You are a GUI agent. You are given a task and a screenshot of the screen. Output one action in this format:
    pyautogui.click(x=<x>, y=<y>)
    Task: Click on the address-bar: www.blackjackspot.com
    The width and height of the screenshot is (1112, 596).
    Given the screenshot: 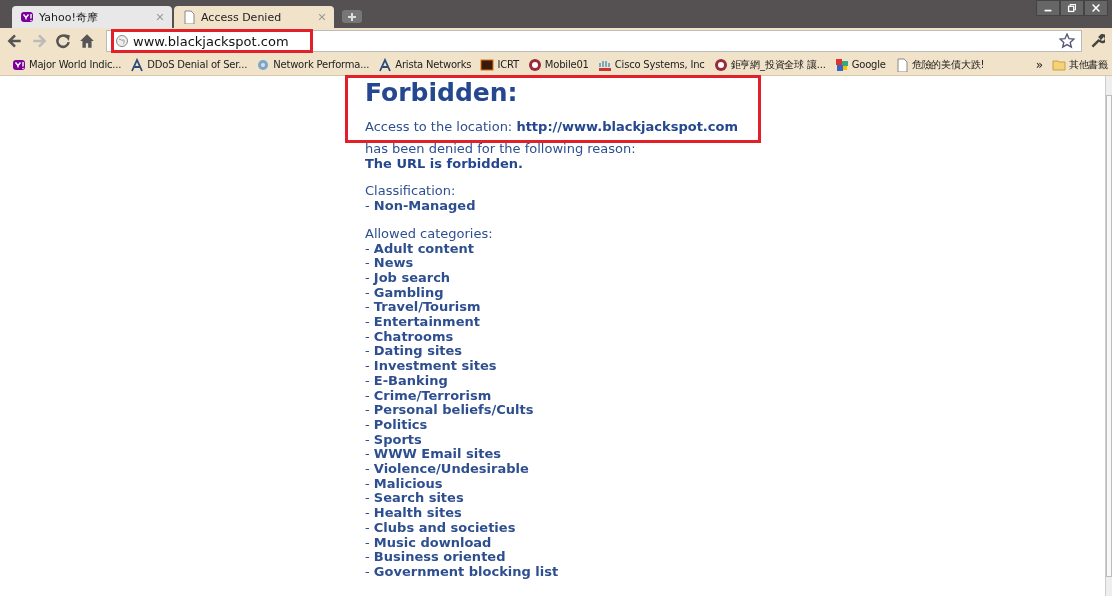 What is the action you would take?
    pyautogui.click(x=594, y=41)
    